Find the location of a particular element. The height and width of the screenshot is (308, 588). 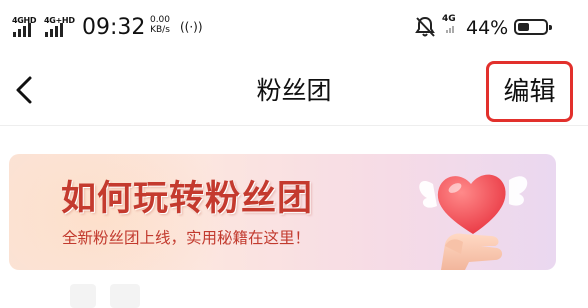

network-speed: 0.00 KB/s is located at coordinates (160, 25).